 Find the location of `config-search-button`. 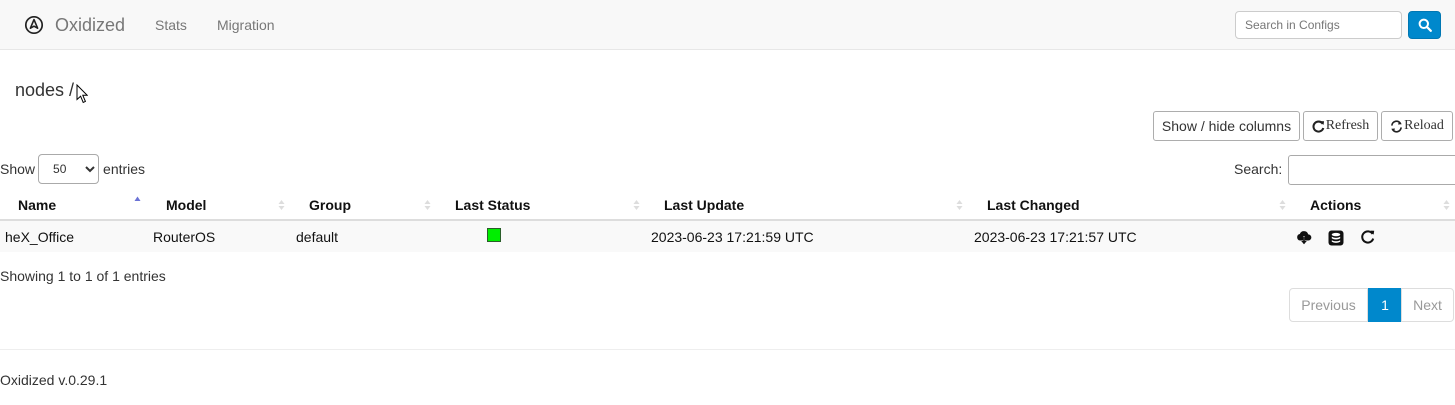

config-search-button is located at coordinates (1424, 25).